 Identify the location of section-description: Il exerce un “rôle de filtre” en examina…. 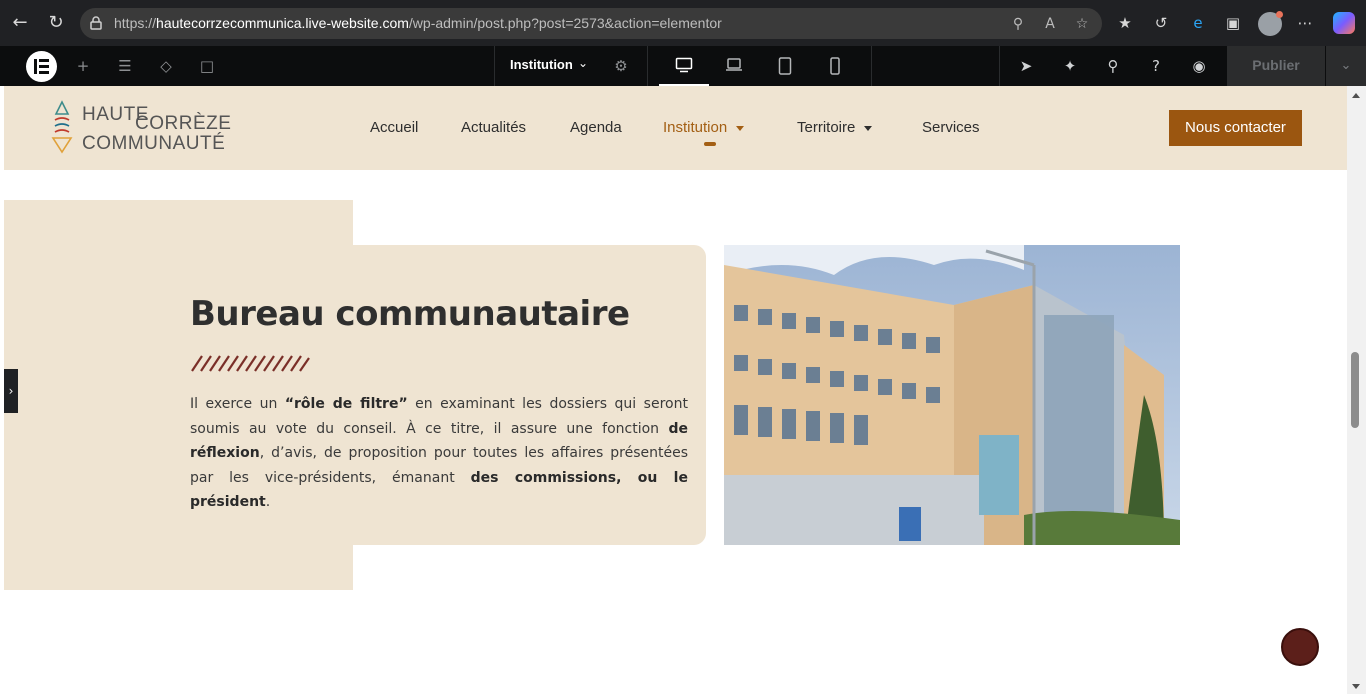
(439, 453).